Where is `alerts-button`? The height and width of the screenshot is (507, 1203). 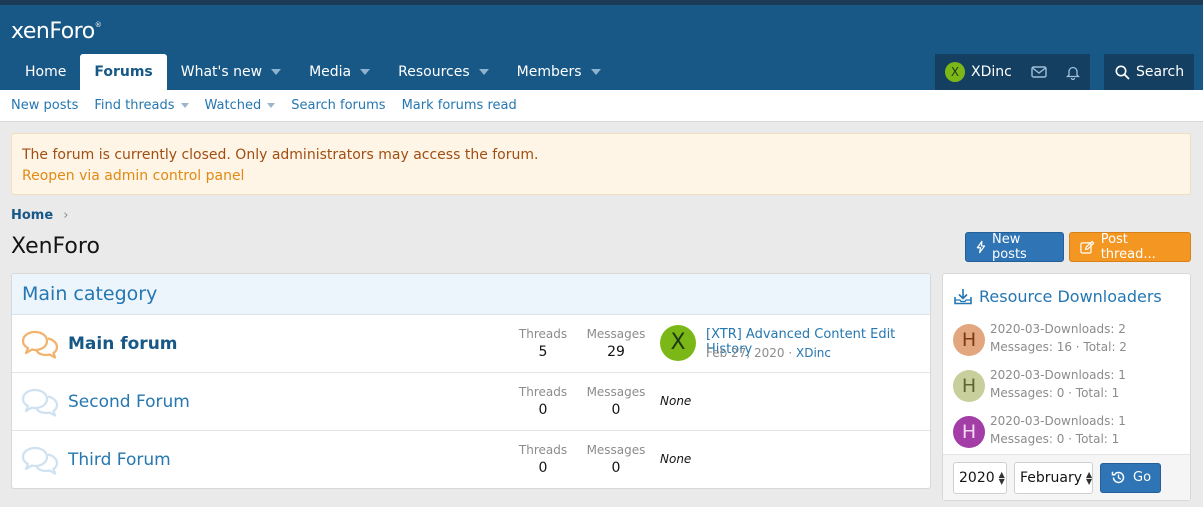 alerts-button is located at coordinates (1073, 72).